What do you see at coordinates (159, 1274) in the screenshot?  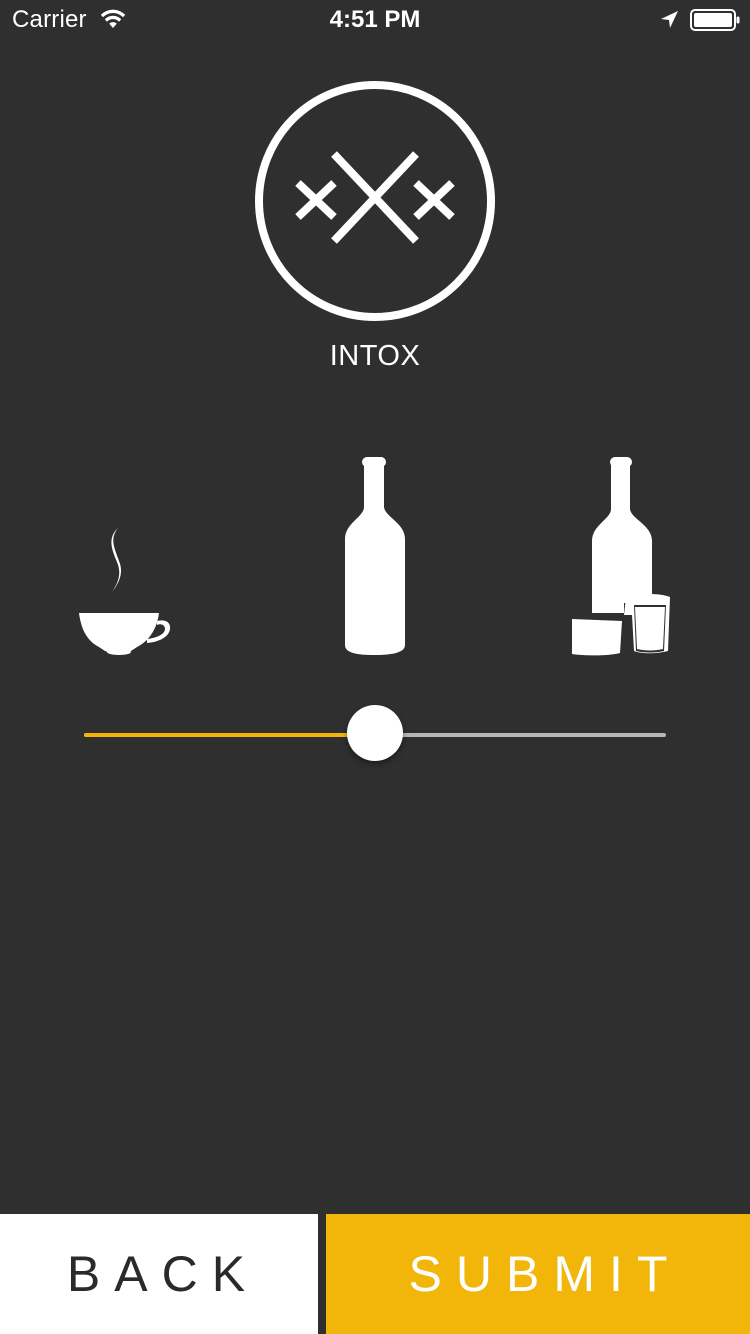 I see `back-button: BACK` at bounding box center [159, 1274].